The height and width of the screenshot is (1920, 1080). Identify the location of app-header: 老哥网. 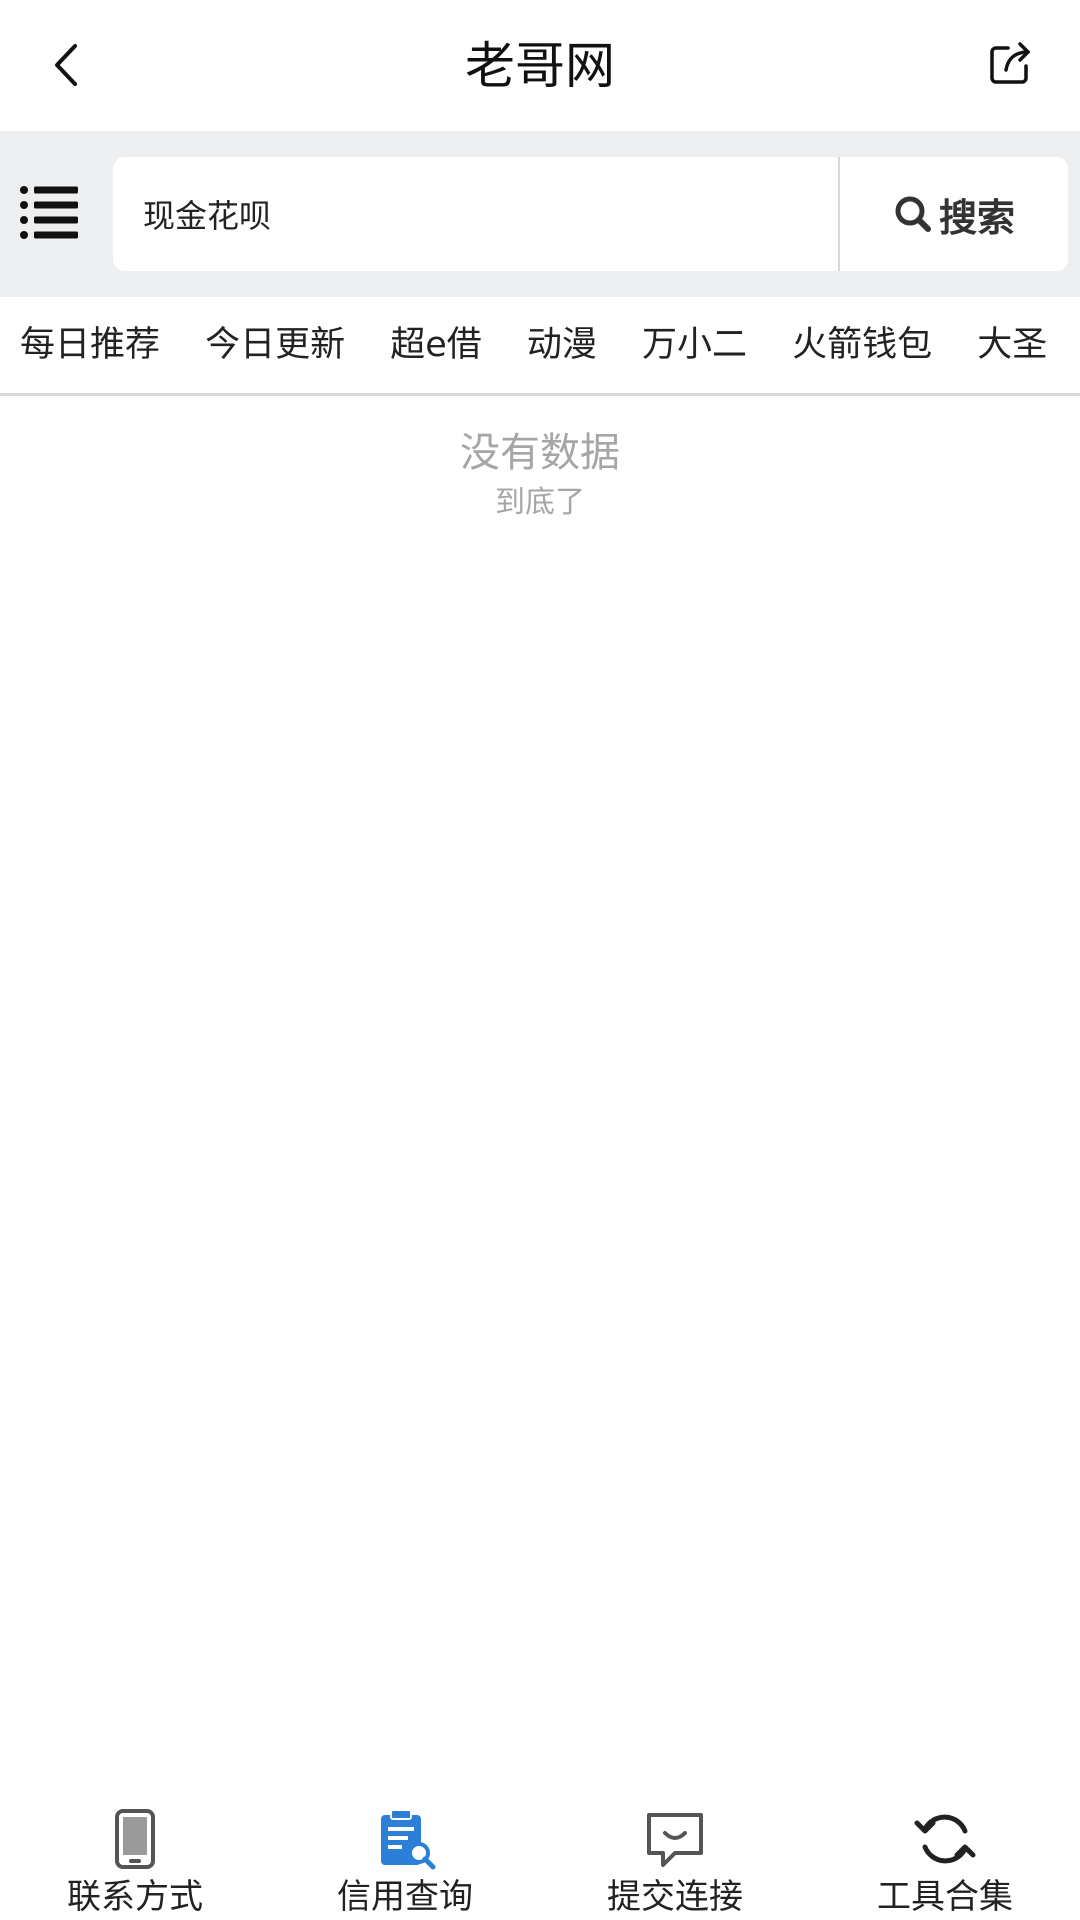
(540, 65).